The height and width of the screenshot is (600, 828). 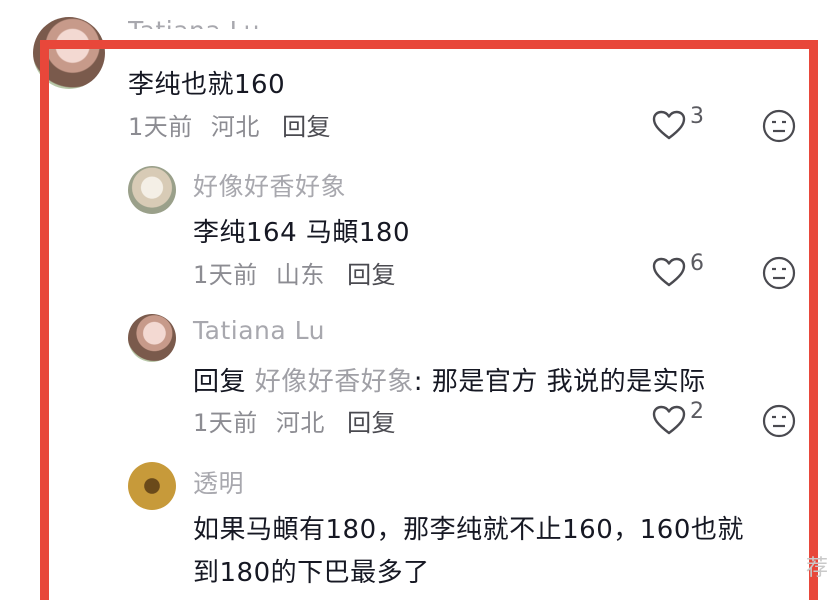 What do you see at coordinates (816, 568) in the screenshot?
I see `watermark: 荐` at bounding box center [816, 568].